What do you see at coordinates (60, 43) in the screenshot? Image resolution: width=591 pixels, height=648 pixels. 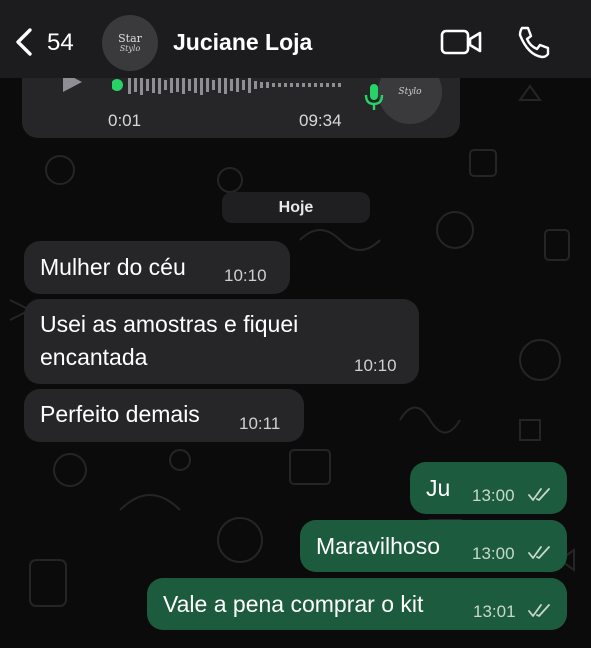 I see `unread-count: 54` at bounding box center [60, 43].